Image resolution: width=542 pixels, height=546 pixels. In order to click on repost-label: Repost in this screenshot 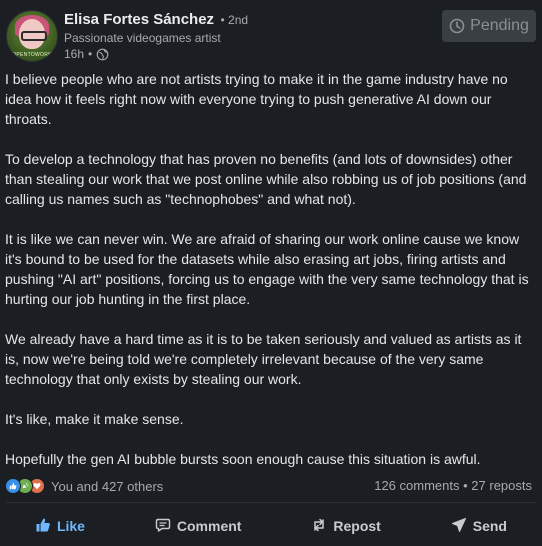, I will do `click(357, 526)`.